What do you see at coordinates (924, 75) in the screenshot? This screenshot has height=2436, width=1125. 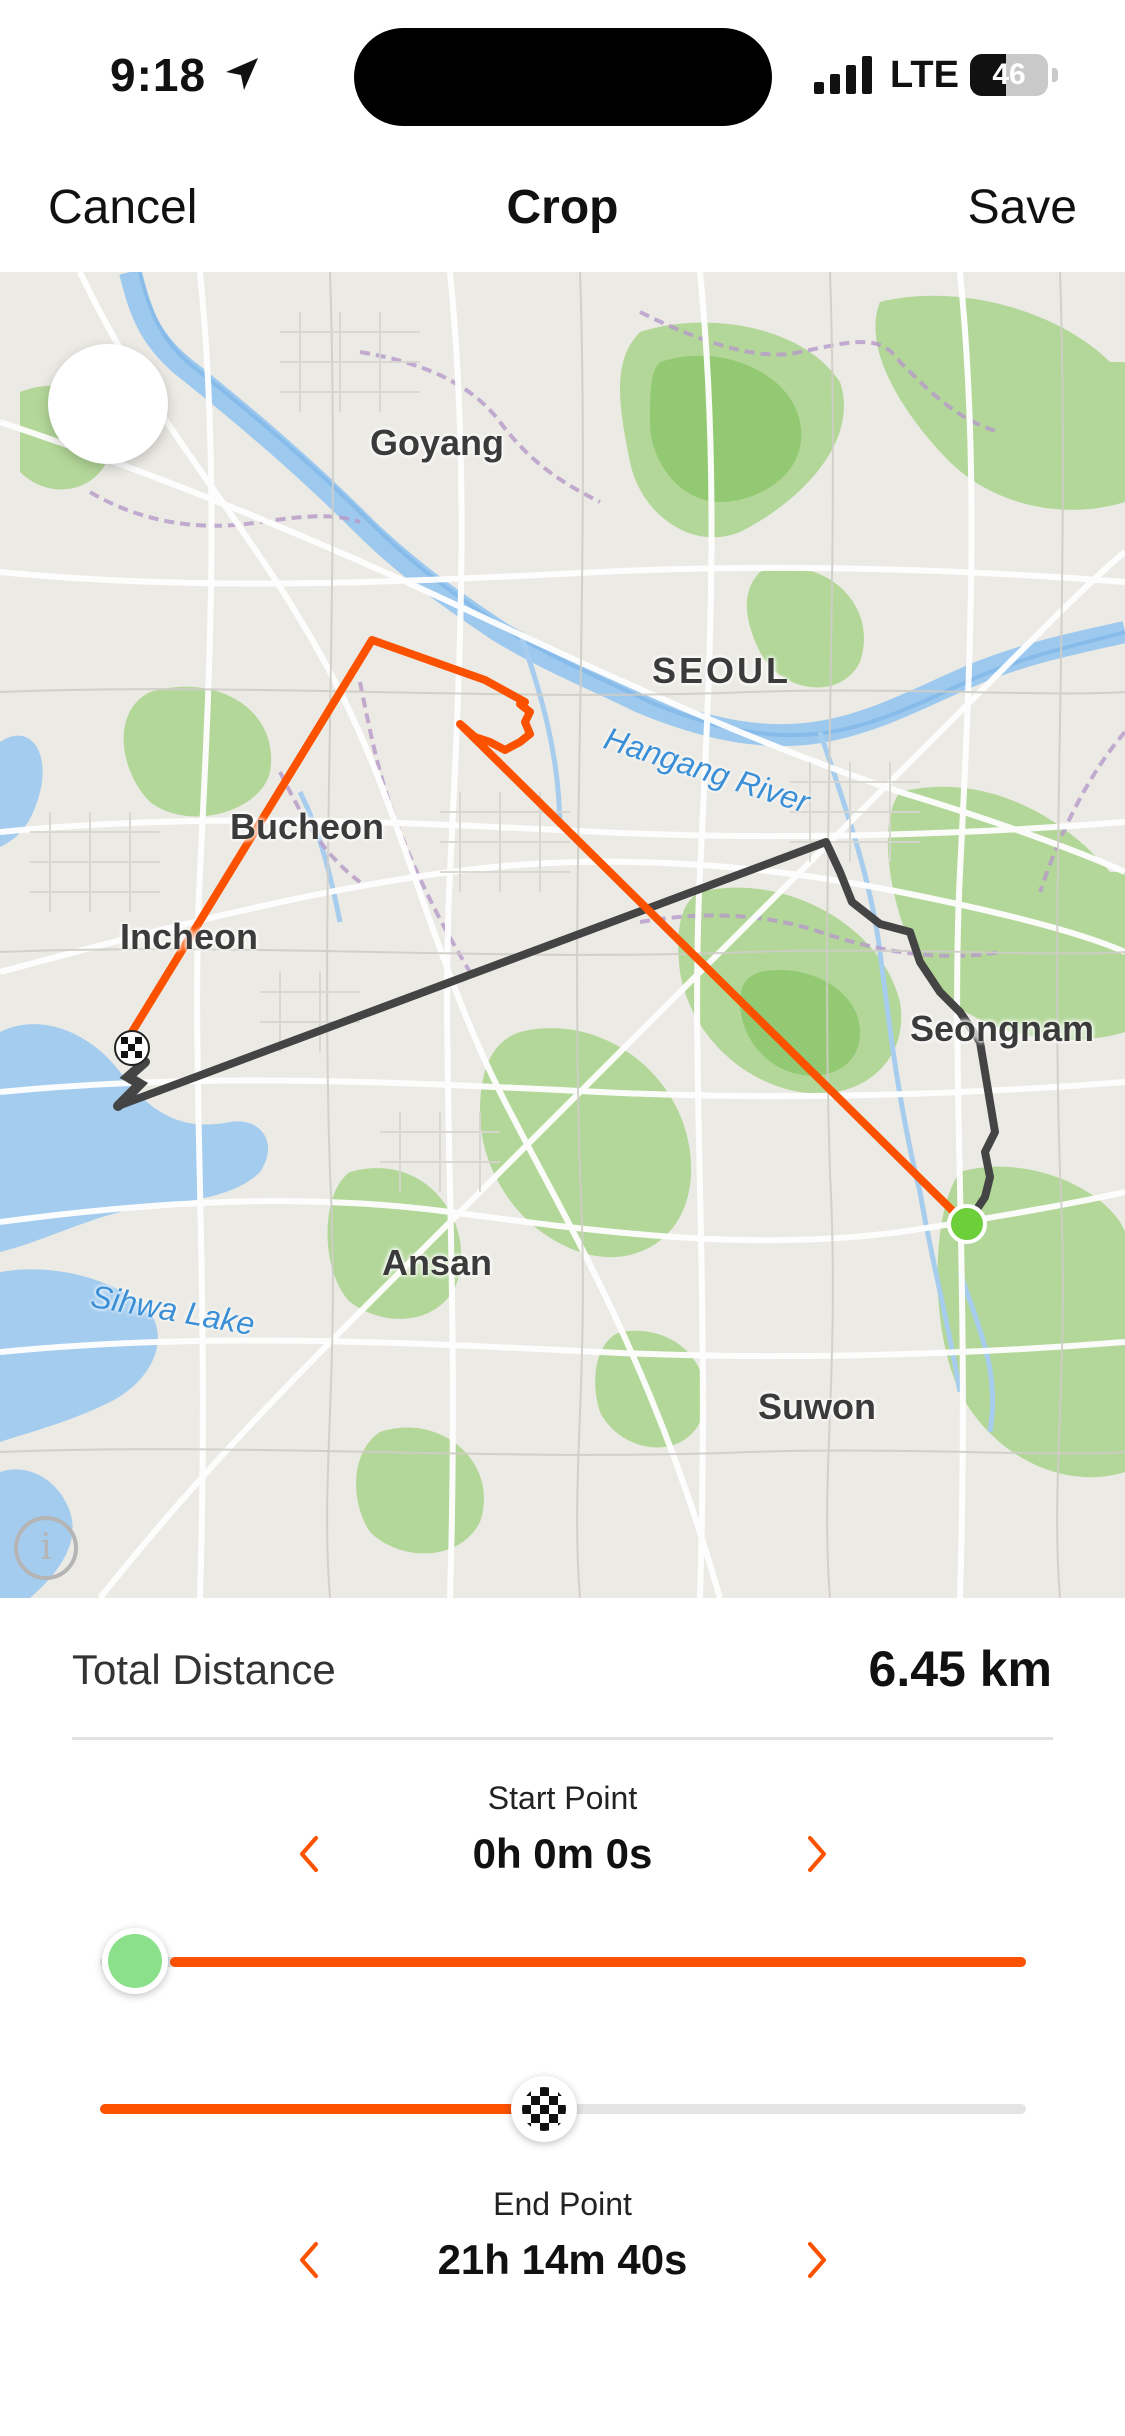 I see `network-type: LTE` at bounding box center [924, 75].